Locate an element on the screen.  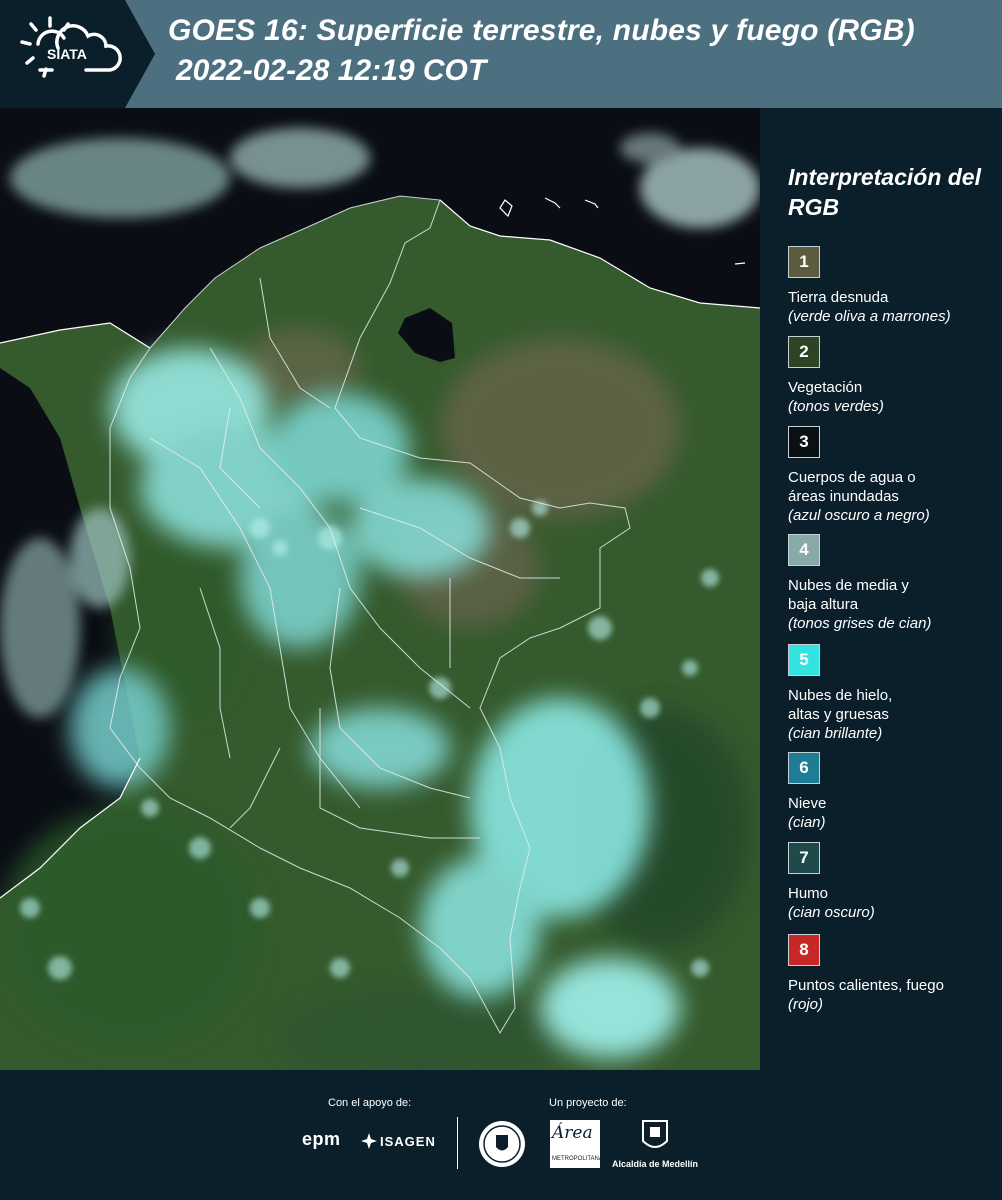
legend-sublabel: (cian) is located at coordinates (807, 822).